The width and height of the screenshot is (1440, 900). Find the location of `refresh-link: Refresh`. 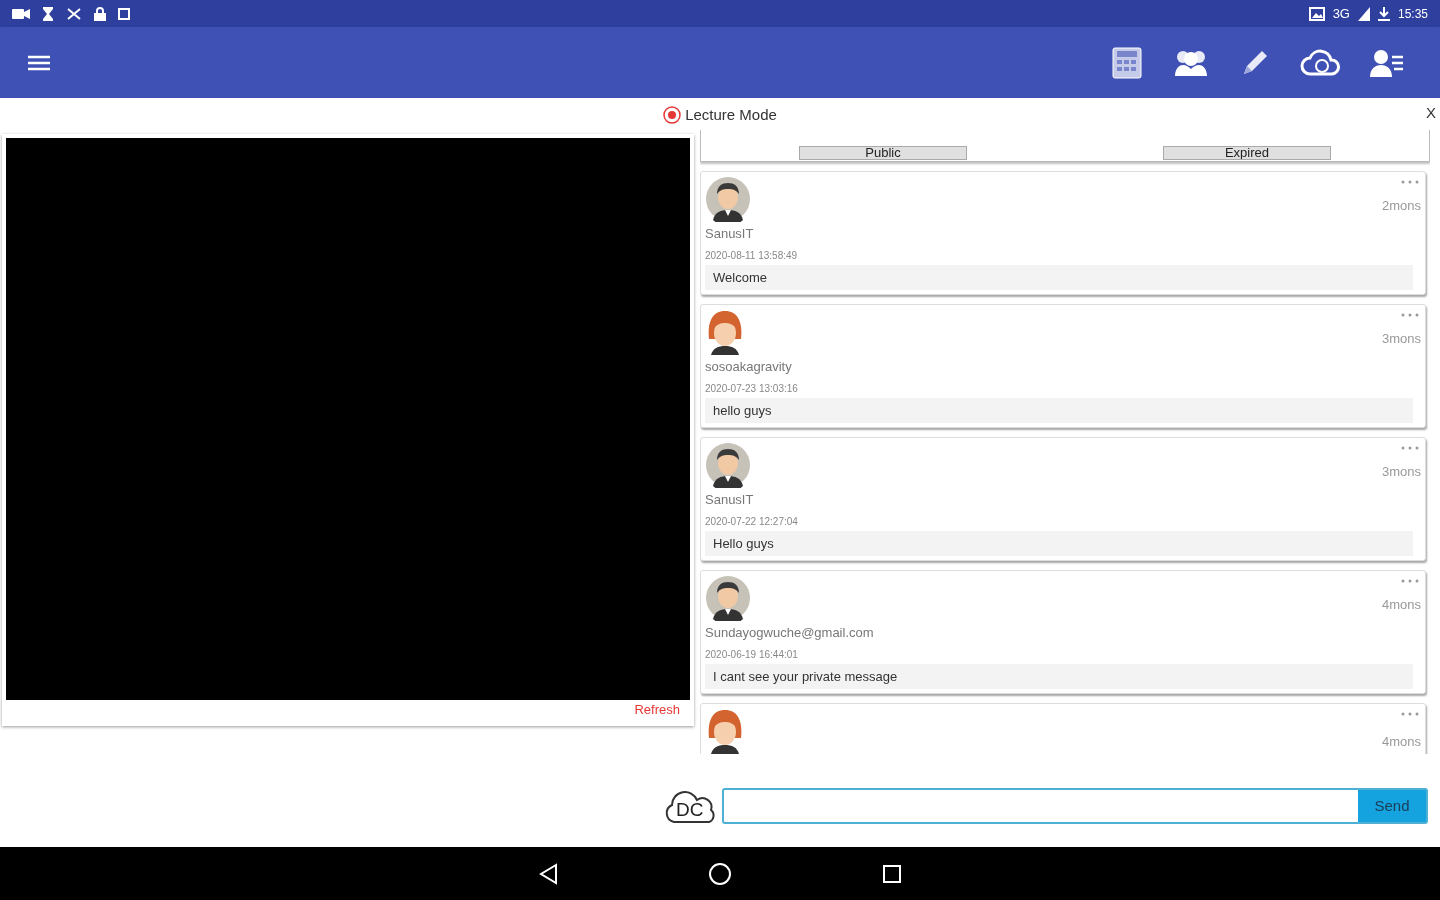

refresh-link: Refresh is located at coordinates (657, 710).